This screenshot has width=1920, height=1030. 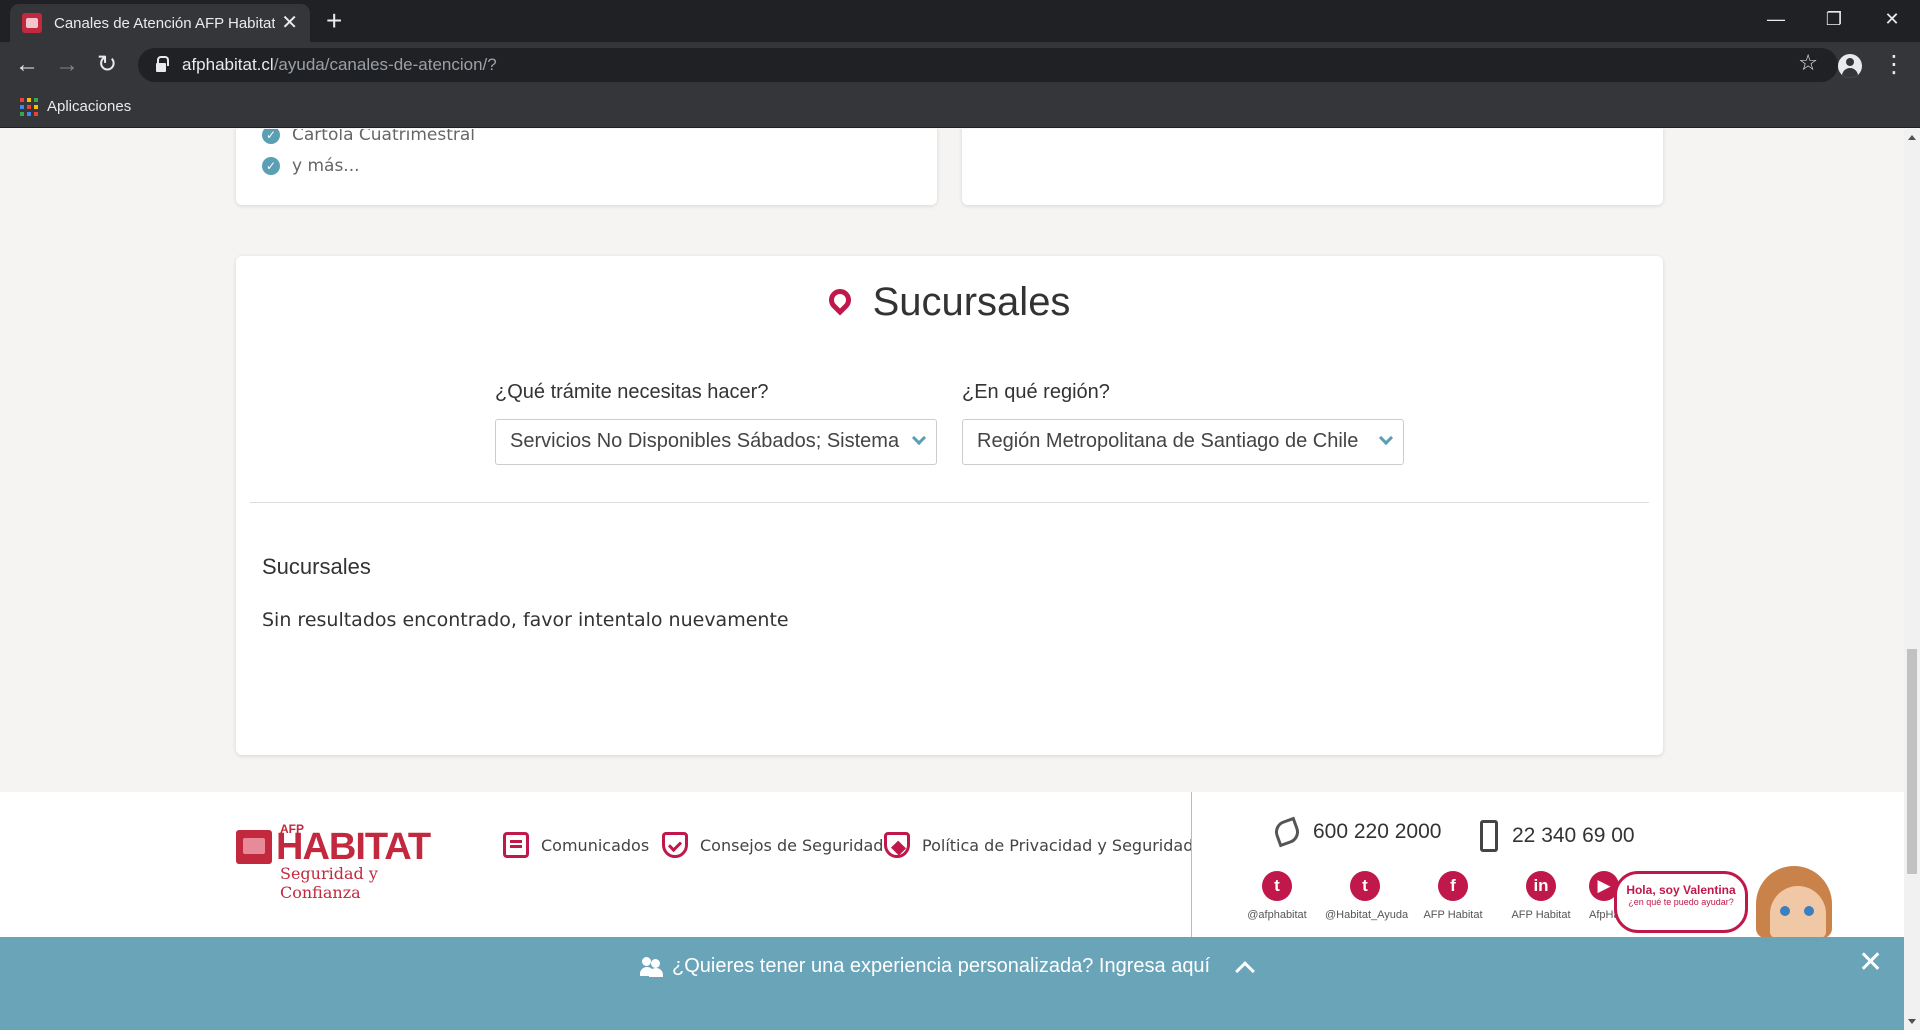 I want to click on close-banner-icon: ✕, so click(x=1870, y=962).